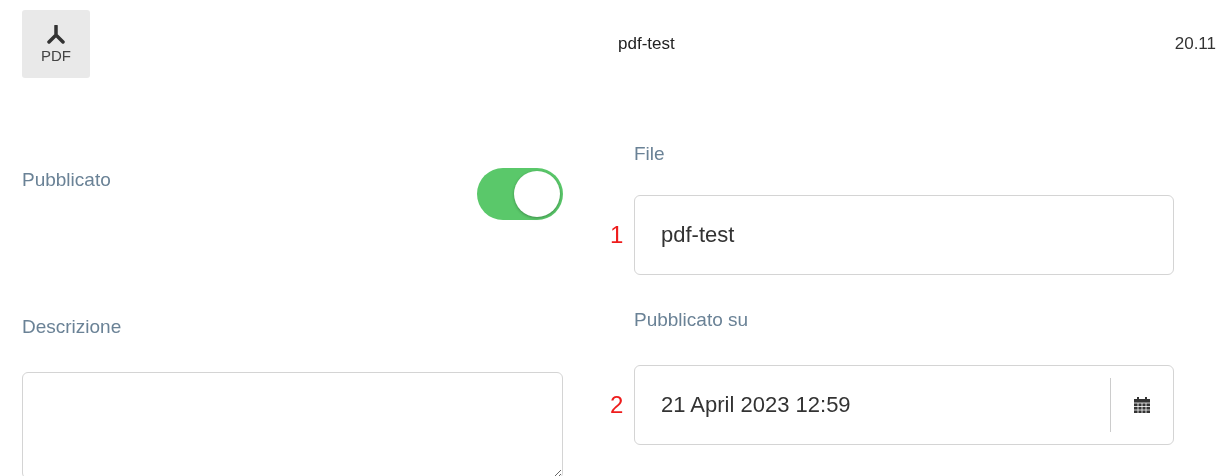  What do you see at coordinates (72, 327) in the screenshot?
I see `description-label: Descrizione` at bounding box center [72, 327].